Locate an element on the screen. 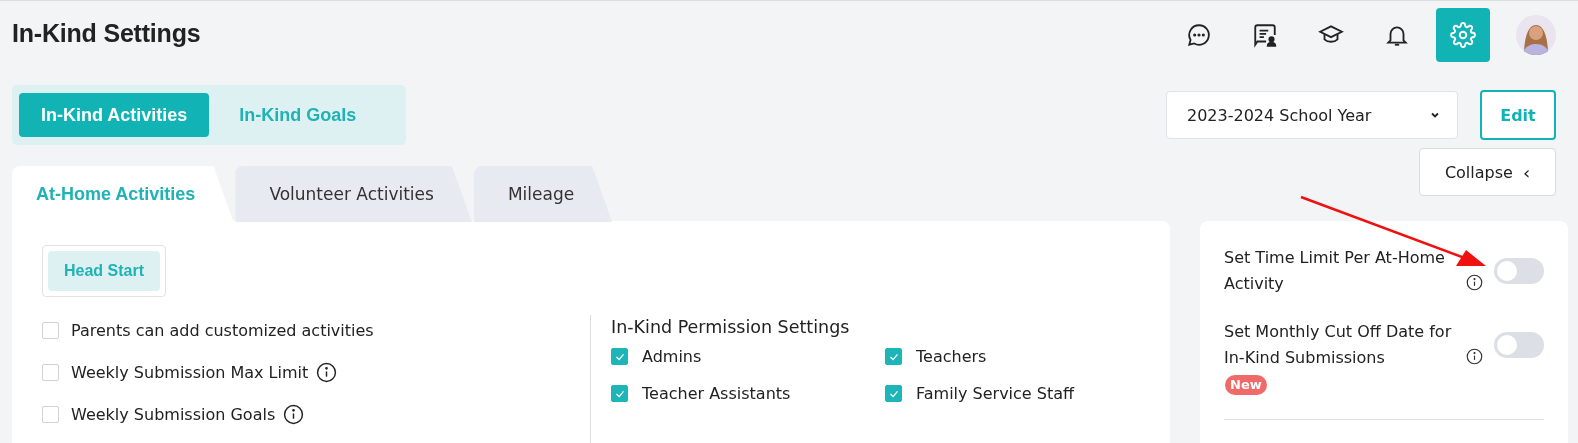  settings-icon is located at coordinates (1463, 35).